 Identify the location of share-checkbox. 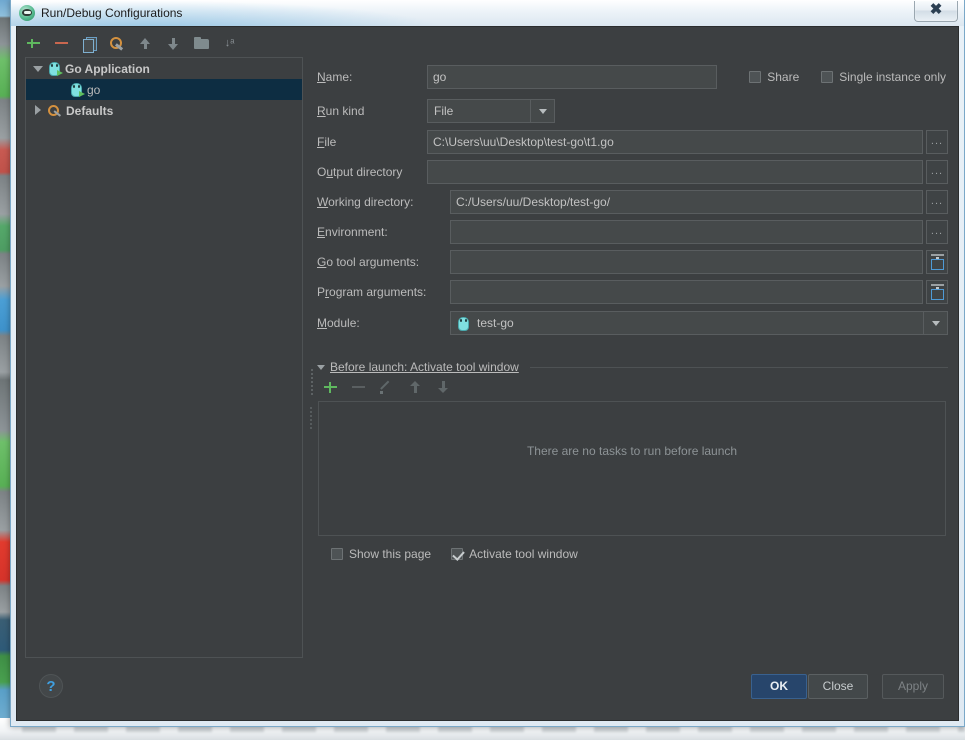
(755, 77).